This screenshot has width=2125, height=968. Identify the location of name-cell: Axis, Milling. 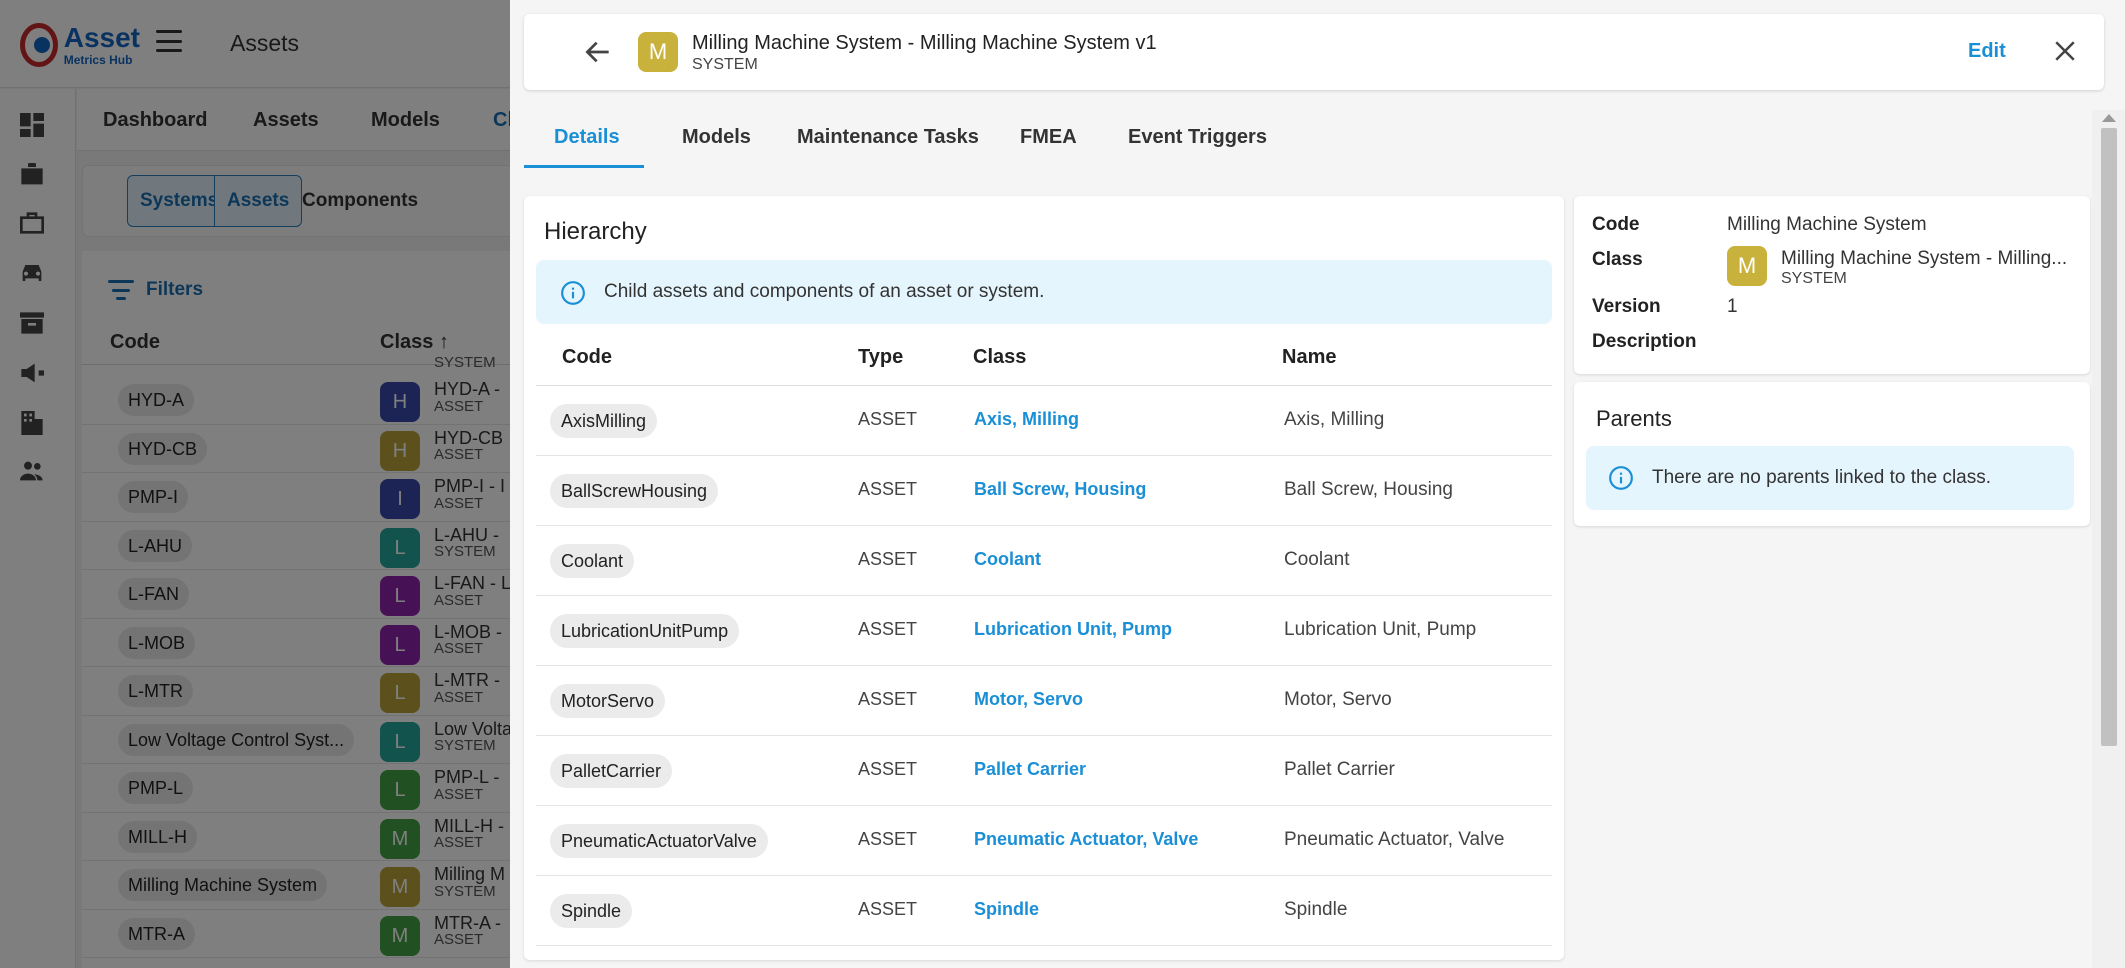
(1334, 419).